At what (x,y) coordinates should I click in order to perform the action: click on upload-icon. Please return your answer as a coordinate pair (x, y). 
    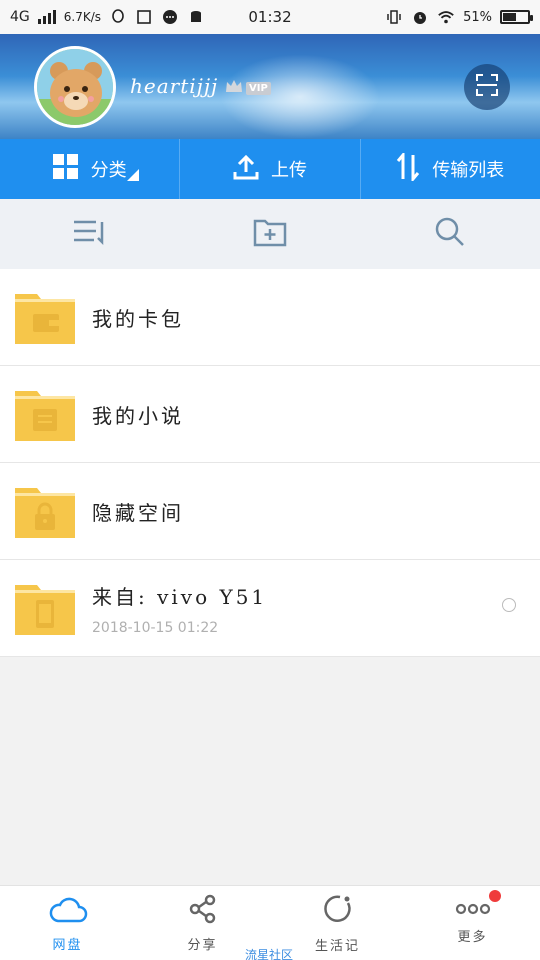
    Looking at the image, I should click on (246, 169).